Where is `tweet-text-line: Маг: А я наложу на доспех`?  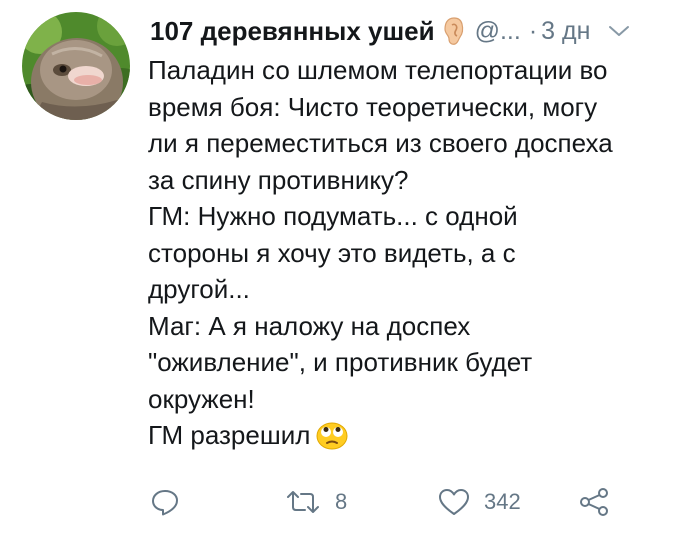 tweet-text-line: Маг: А я наложу на доспех is located at coordinates (309, 325).